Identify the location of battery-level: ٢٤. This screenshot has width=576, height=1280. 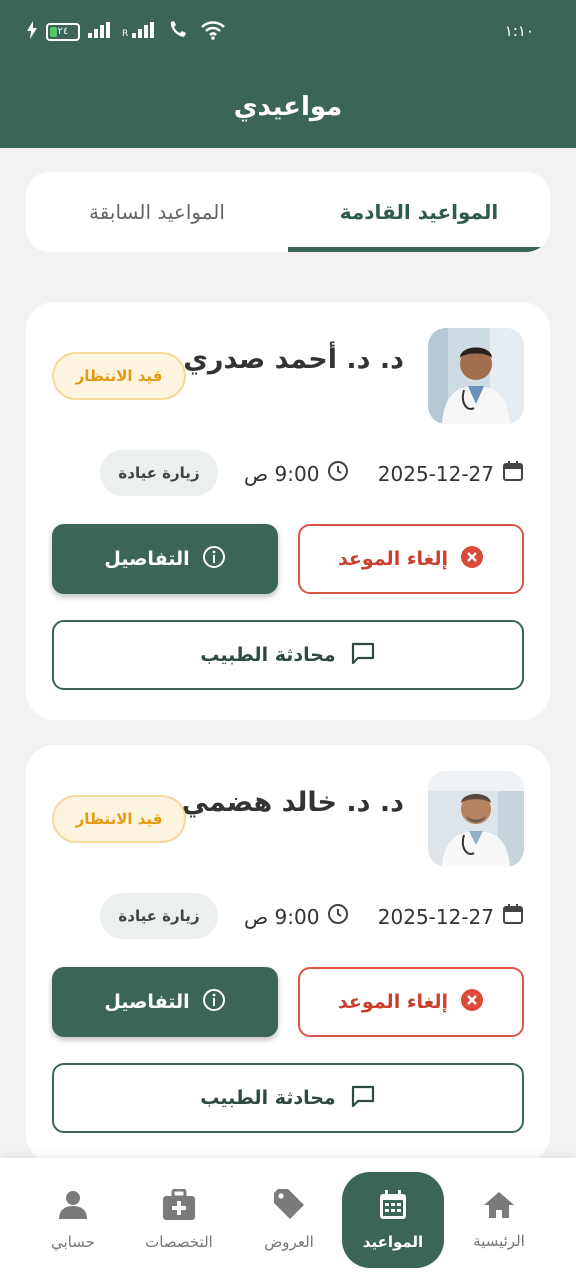
(63, 31).